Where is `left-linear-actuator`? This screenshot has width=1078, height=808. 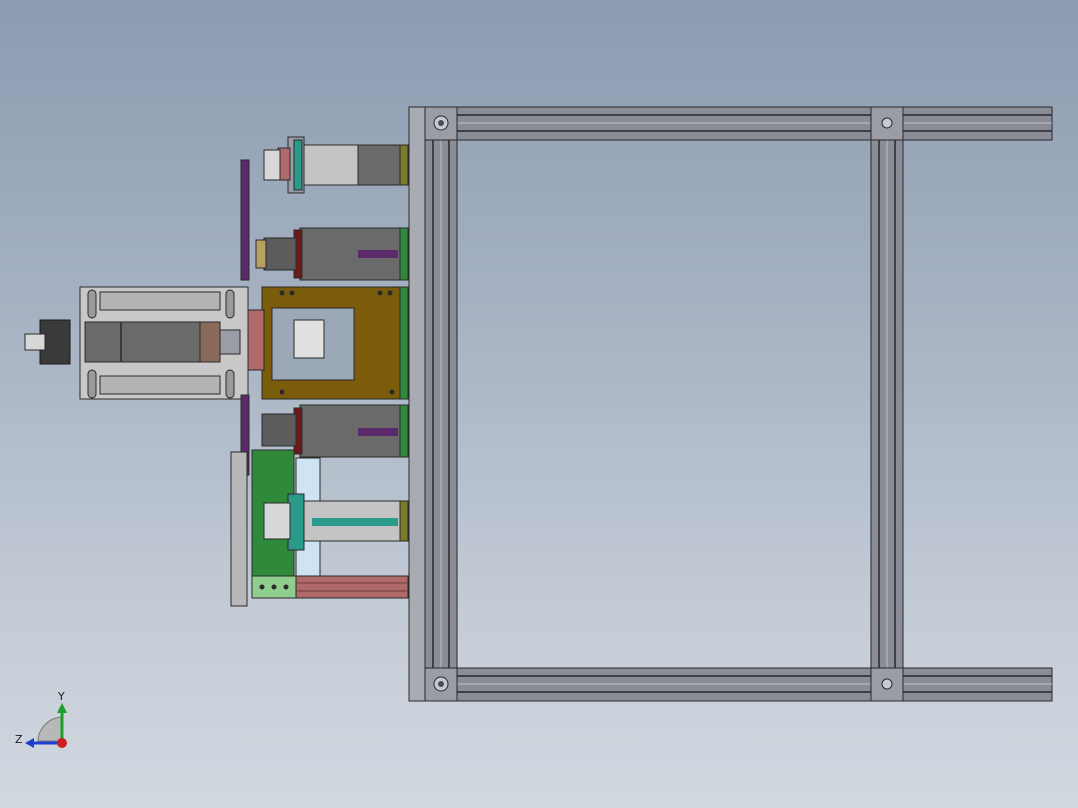
left-linear-actuator is located at coordinates (136, 343).